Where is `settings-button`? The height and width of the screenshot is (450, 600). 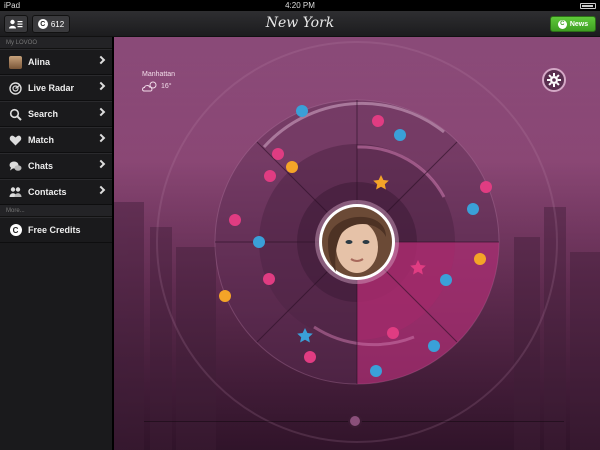 settings-button is located at coordinates (554, 80).